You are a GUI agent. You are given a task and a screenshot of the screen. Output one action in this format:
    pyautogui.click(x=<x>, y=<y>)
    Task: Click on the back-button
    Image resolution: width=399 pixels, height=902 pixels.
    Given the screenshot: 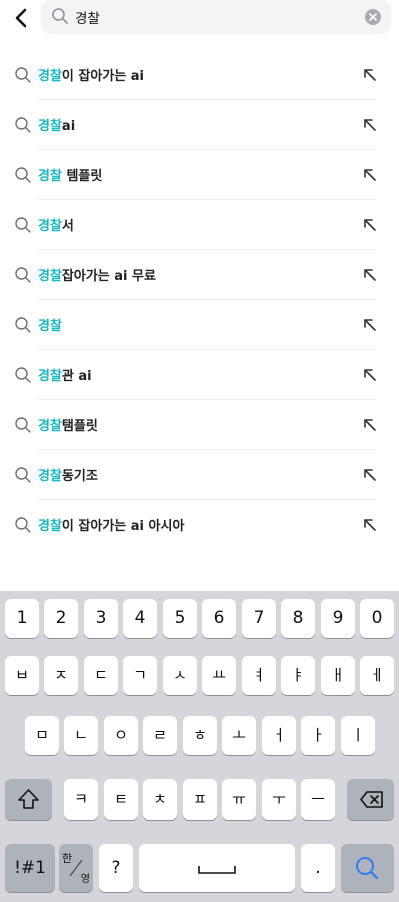 What is the action you would take?
    pyautogui.click(x=22, y=18)
    